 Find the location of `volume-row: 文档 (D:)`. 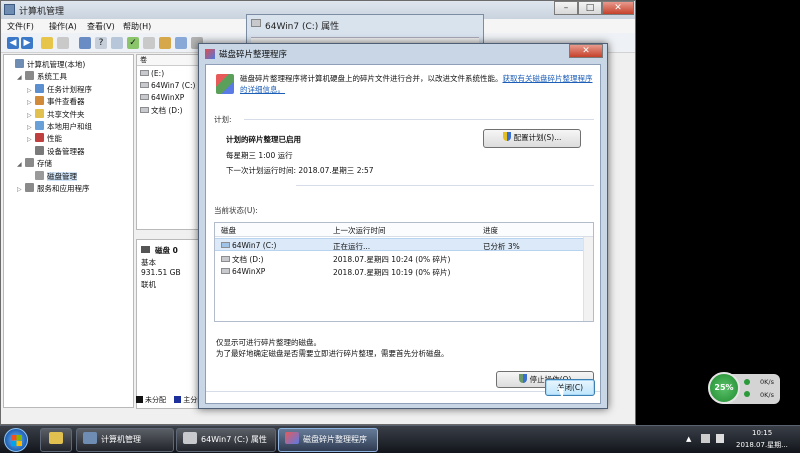

volume-row: 文档 (D:) is located at coordinates (161, 110).